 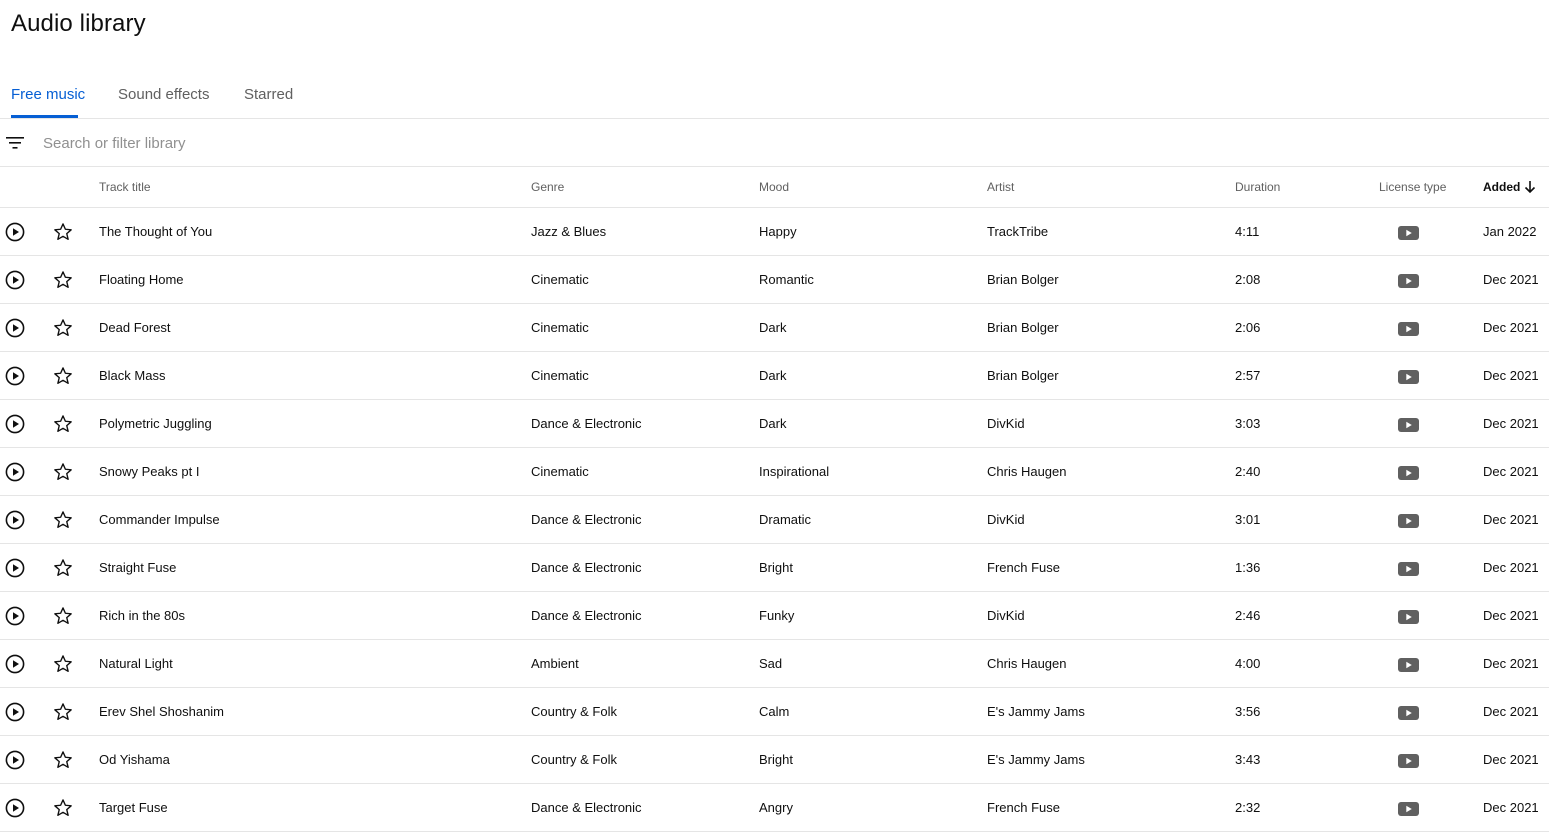 What do you see at coordinates (776, 807) in the screenshot?
I see `track-mood: Angry` at bounding box center [776, 807].